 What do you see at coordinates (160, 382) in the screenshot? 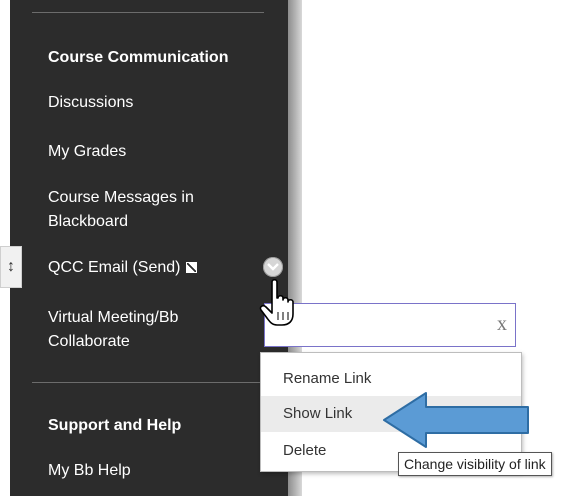
I see `section-divider` at bounding box center [160, 382].